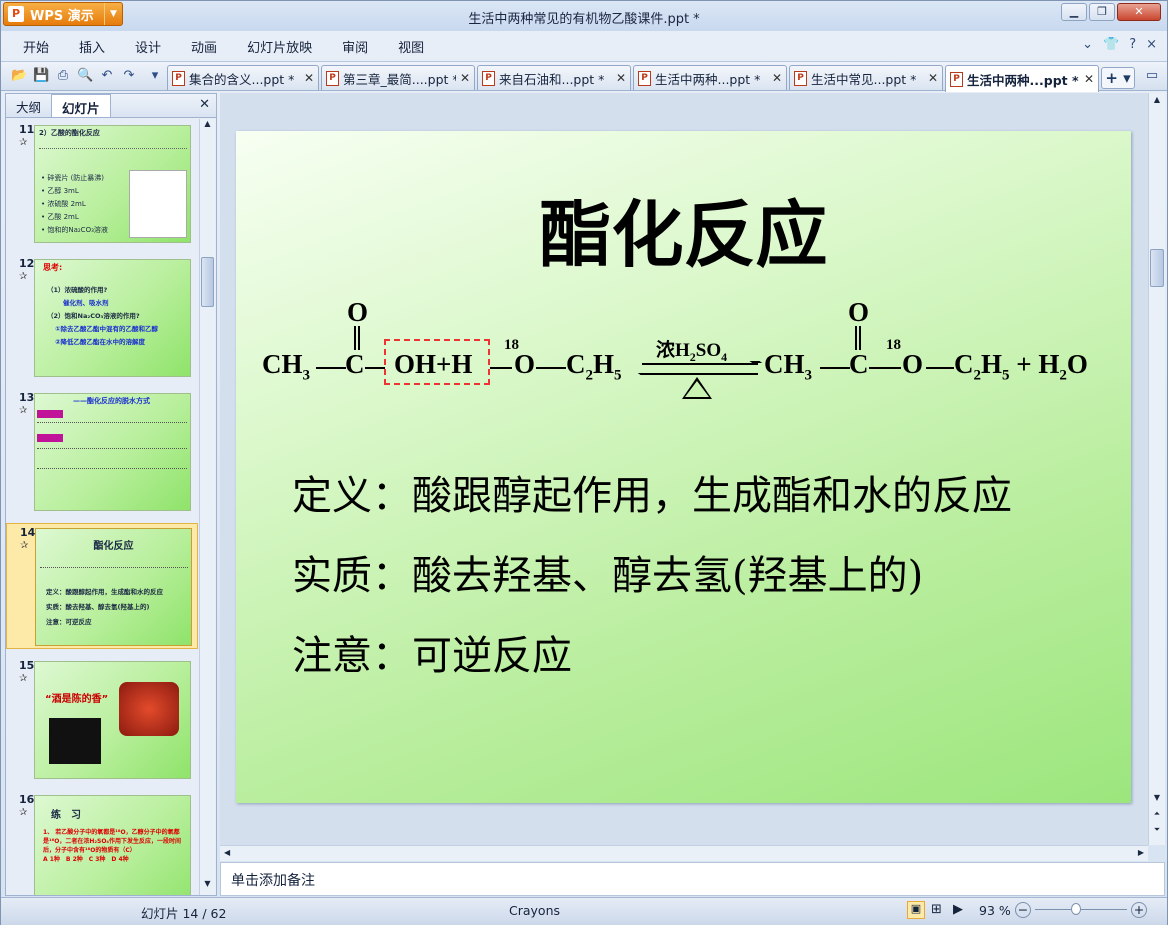 Image resolution: width=1168 pixels, height=925 pixels. Describe the element at coordinates (683, 228) in the screenshot. I see `slide-title: 酯化反应` at that location.